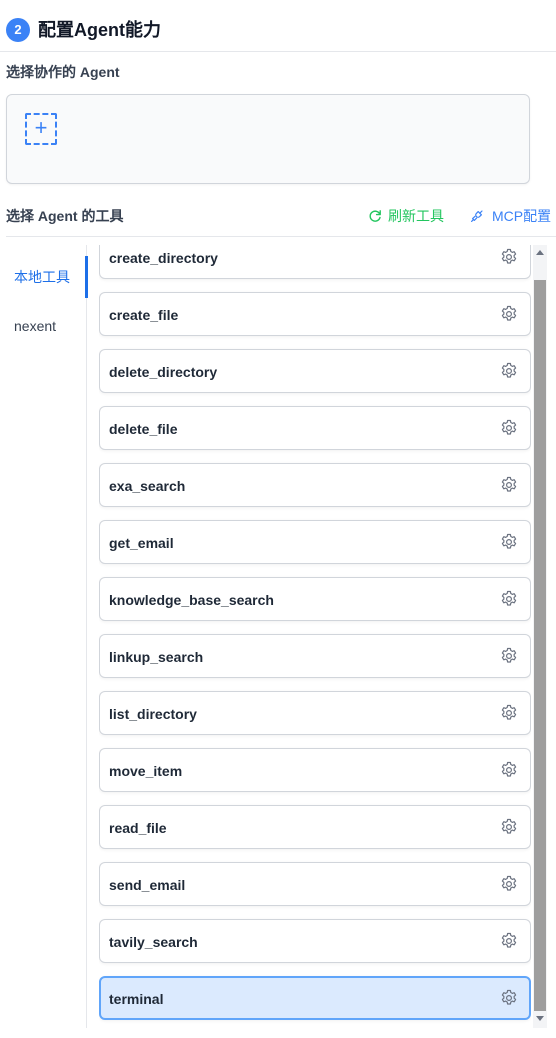 The image size is (556, 1038). Describe the element at coordinates (540, 1018) in the screenshot. I see `scroll-down-arrow` at that location.